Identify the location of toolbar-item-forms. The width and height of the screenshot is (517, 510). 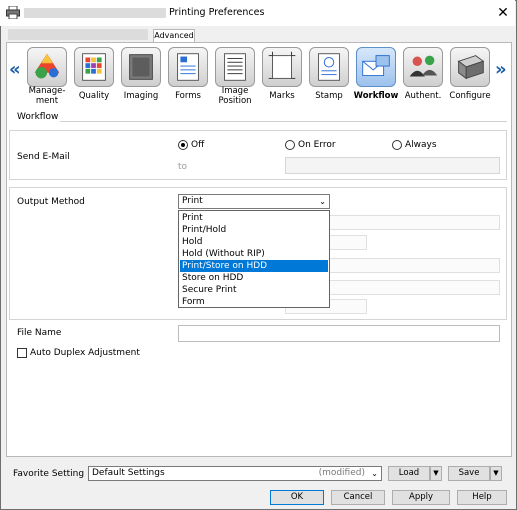
(188, 67).